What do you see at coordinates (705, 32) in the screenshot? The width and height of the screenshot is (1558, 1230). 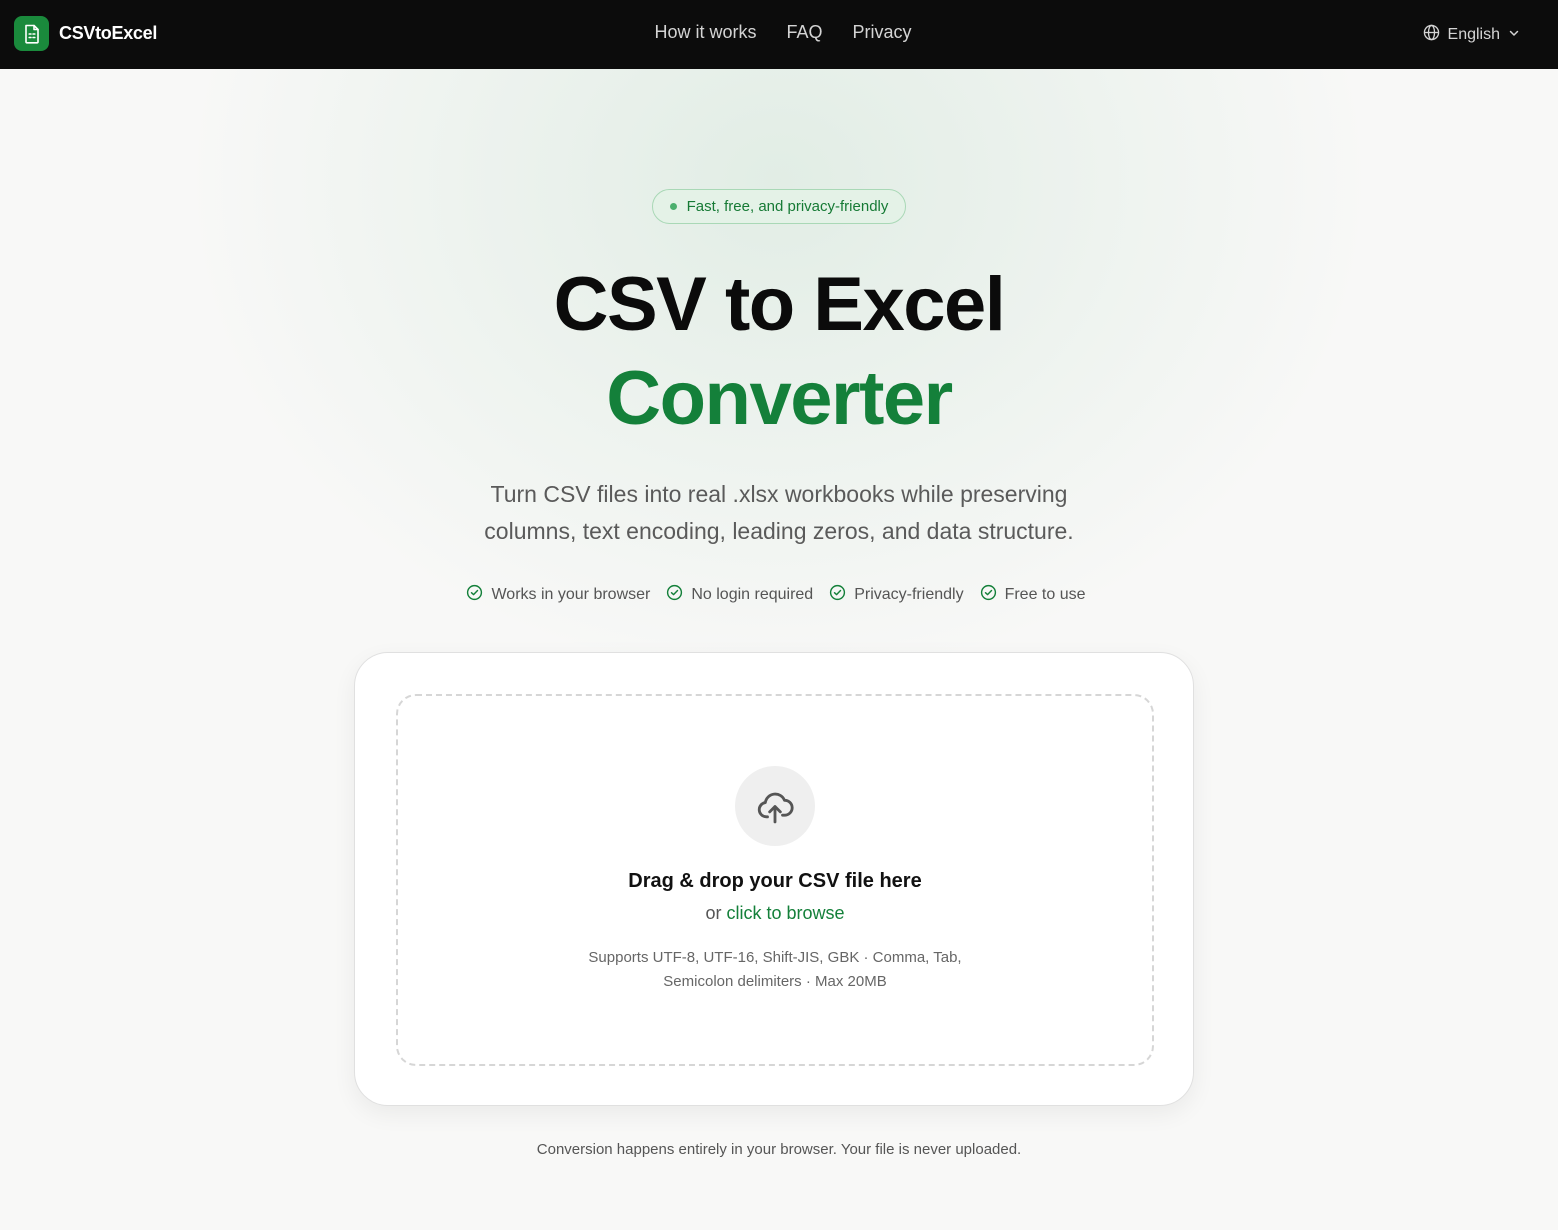 I see `nav-how-it-works: How it works` at bounding box center [705, 32].